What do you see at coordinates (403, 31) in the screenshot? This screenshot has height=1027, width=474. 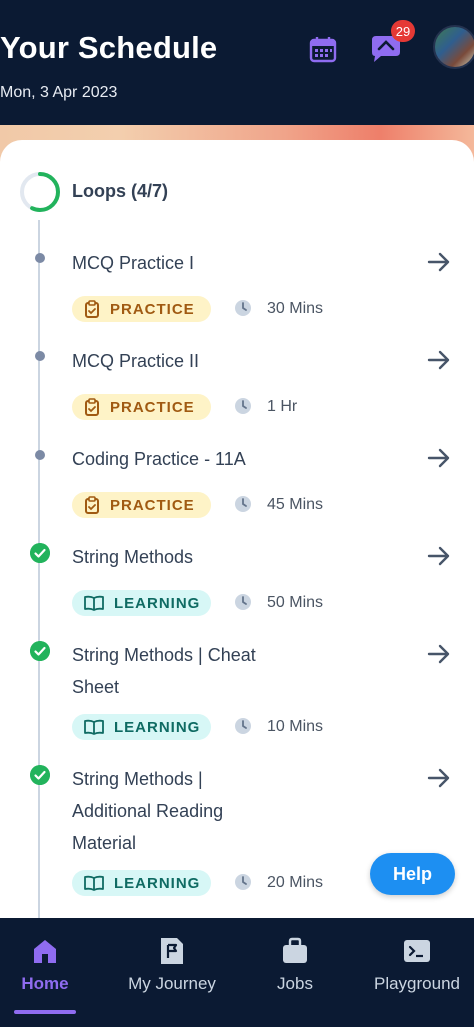 I see `notification-badge: 29` at bounding box center [403, 31].